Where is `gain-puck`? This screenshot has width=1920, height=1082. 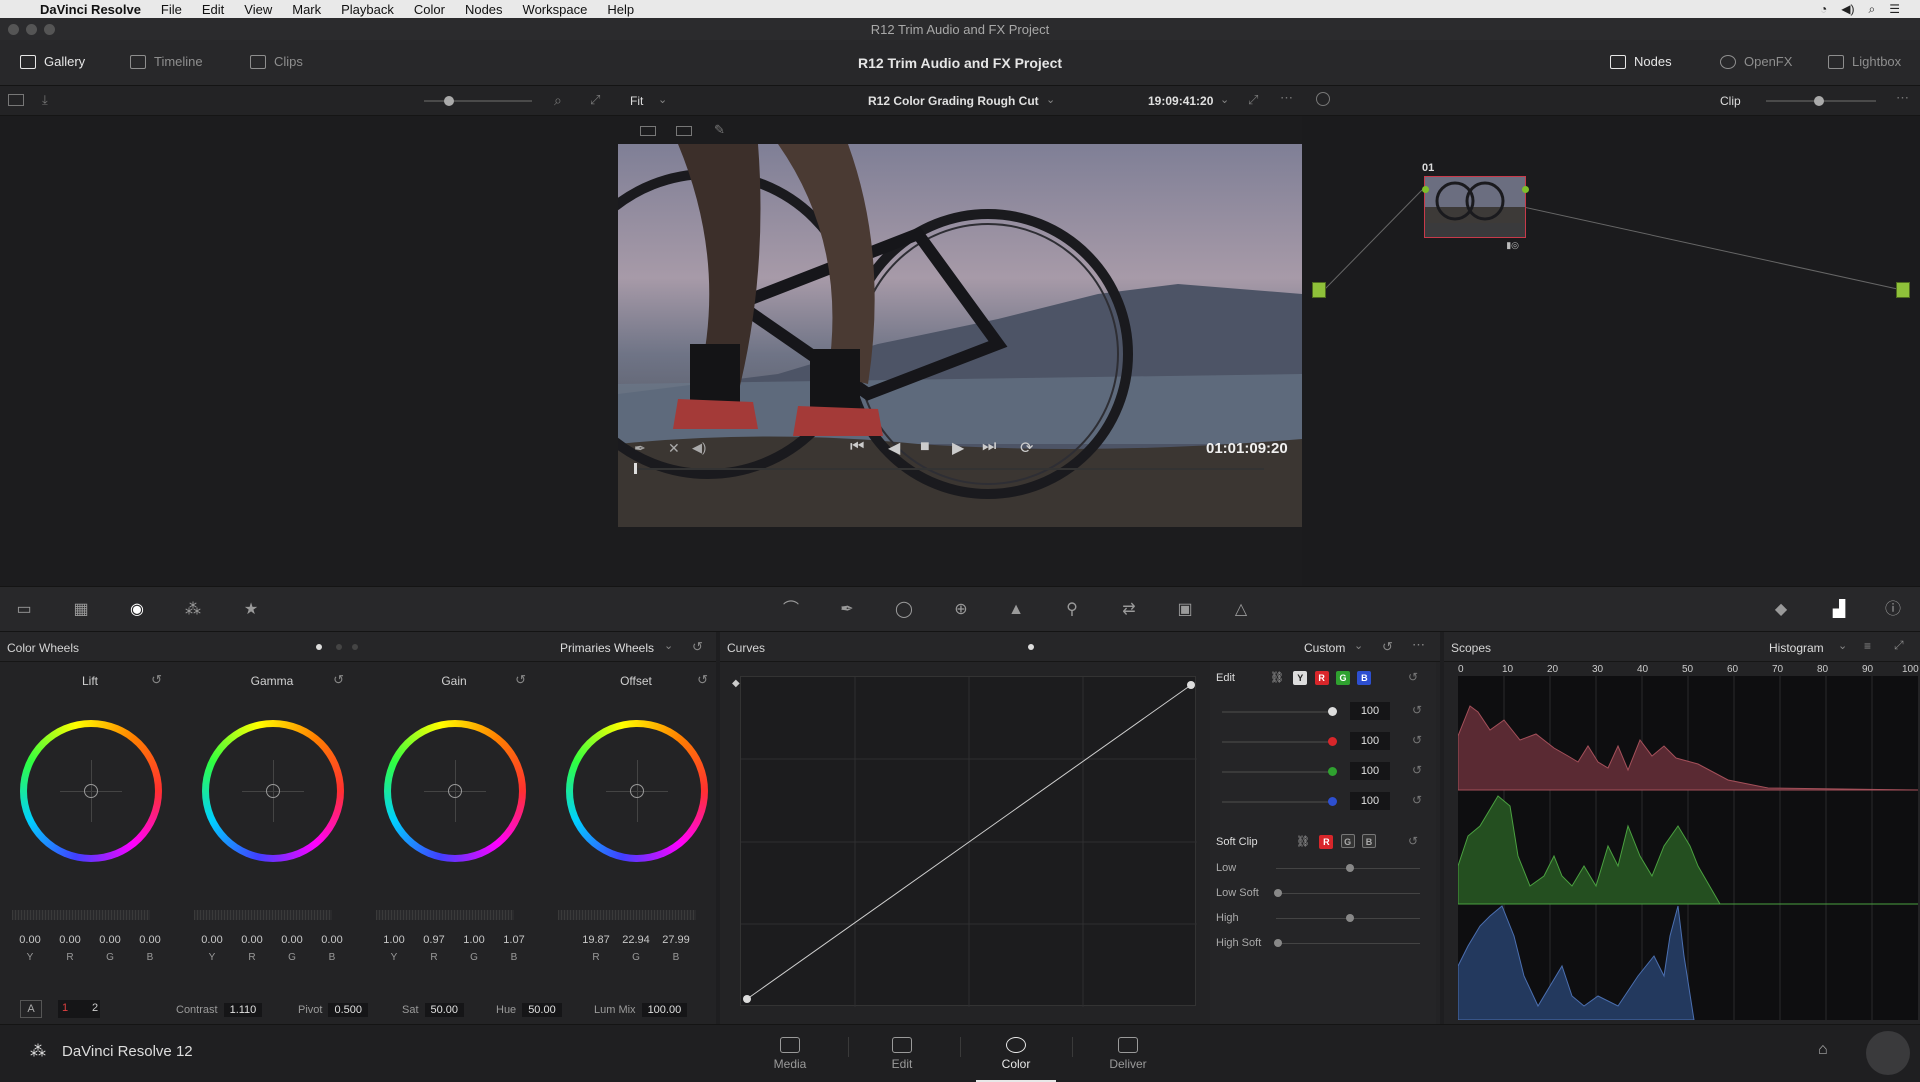 gain-puck is located at coordinates (455, 791).